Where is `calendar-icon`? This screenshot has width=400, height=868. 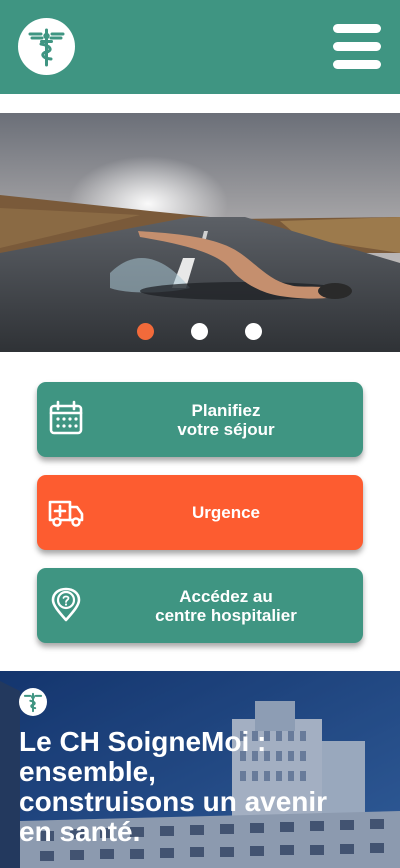 calendar-icon is located at coordinates (66, 417).